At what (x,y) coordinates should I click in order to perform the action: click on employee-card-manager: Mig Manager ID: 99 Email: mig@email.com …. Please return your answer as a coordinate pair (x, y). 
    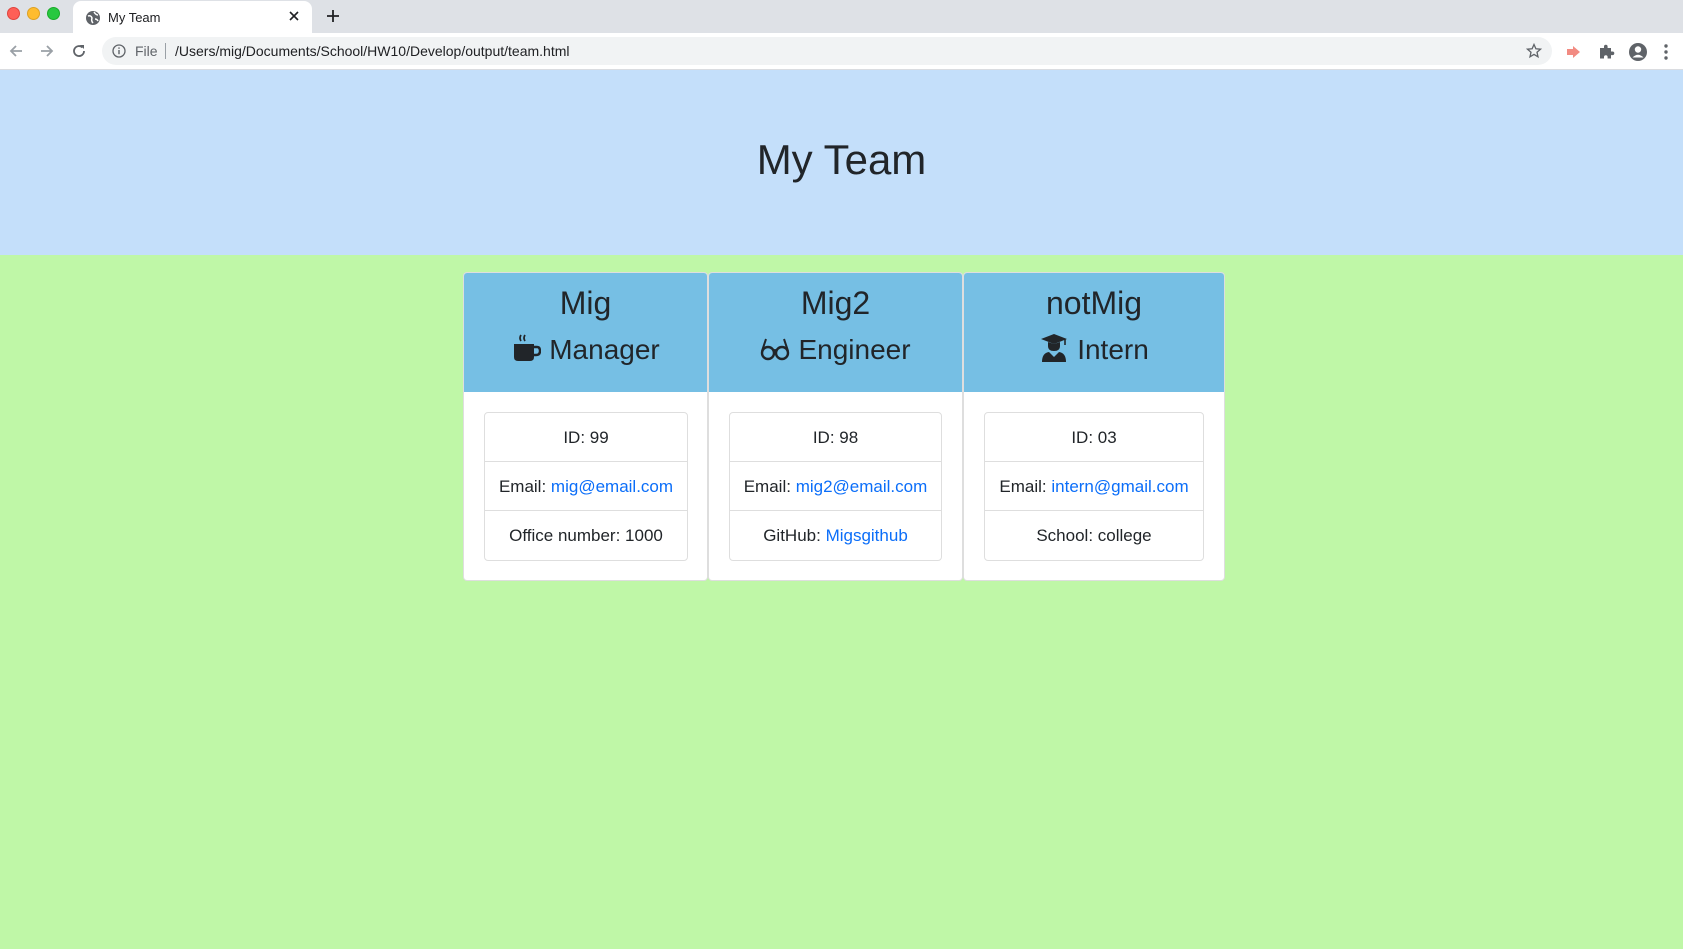
    Looking at the image, I should click on (585, 426).